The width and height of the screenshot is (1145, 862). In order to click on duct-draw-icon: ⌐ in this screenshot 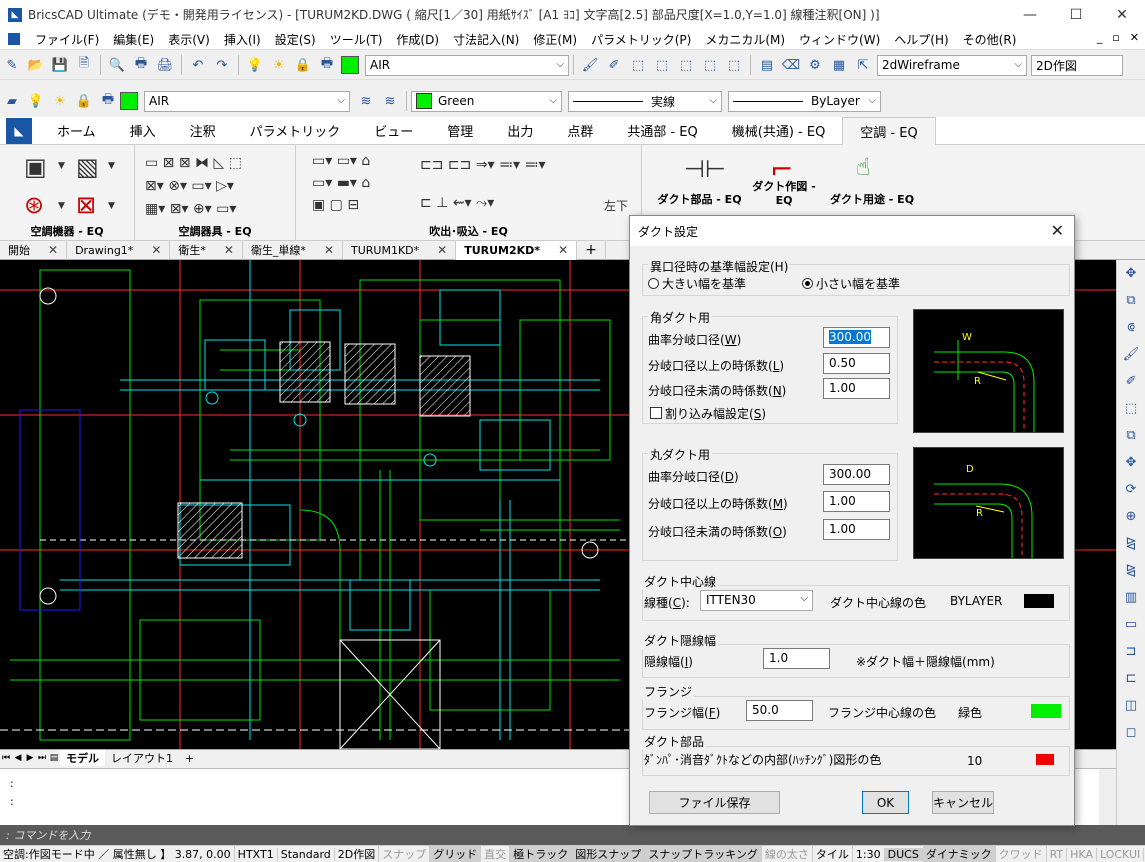, I will do `click(781, 169)`.